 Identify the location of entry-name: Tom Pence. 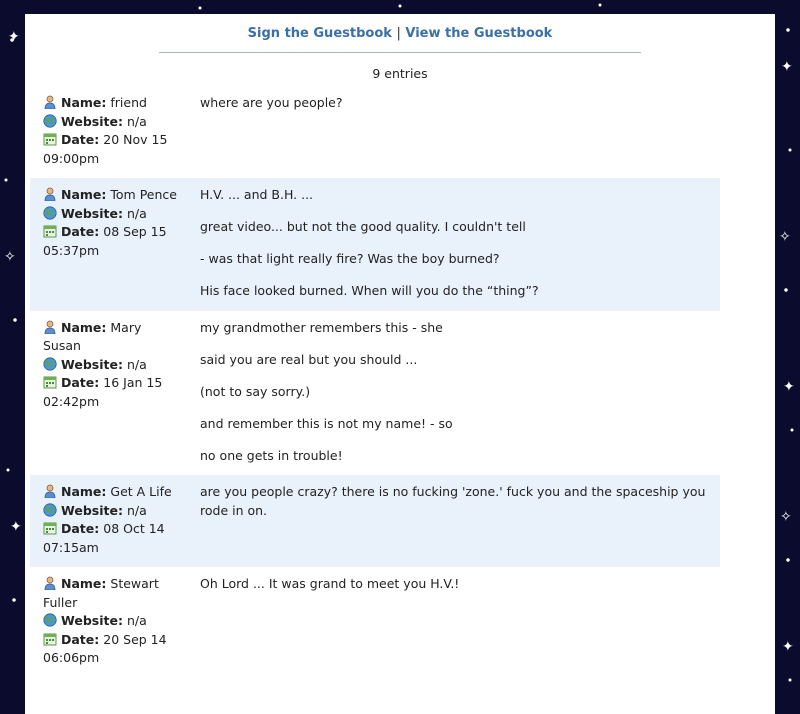
(143, 194).